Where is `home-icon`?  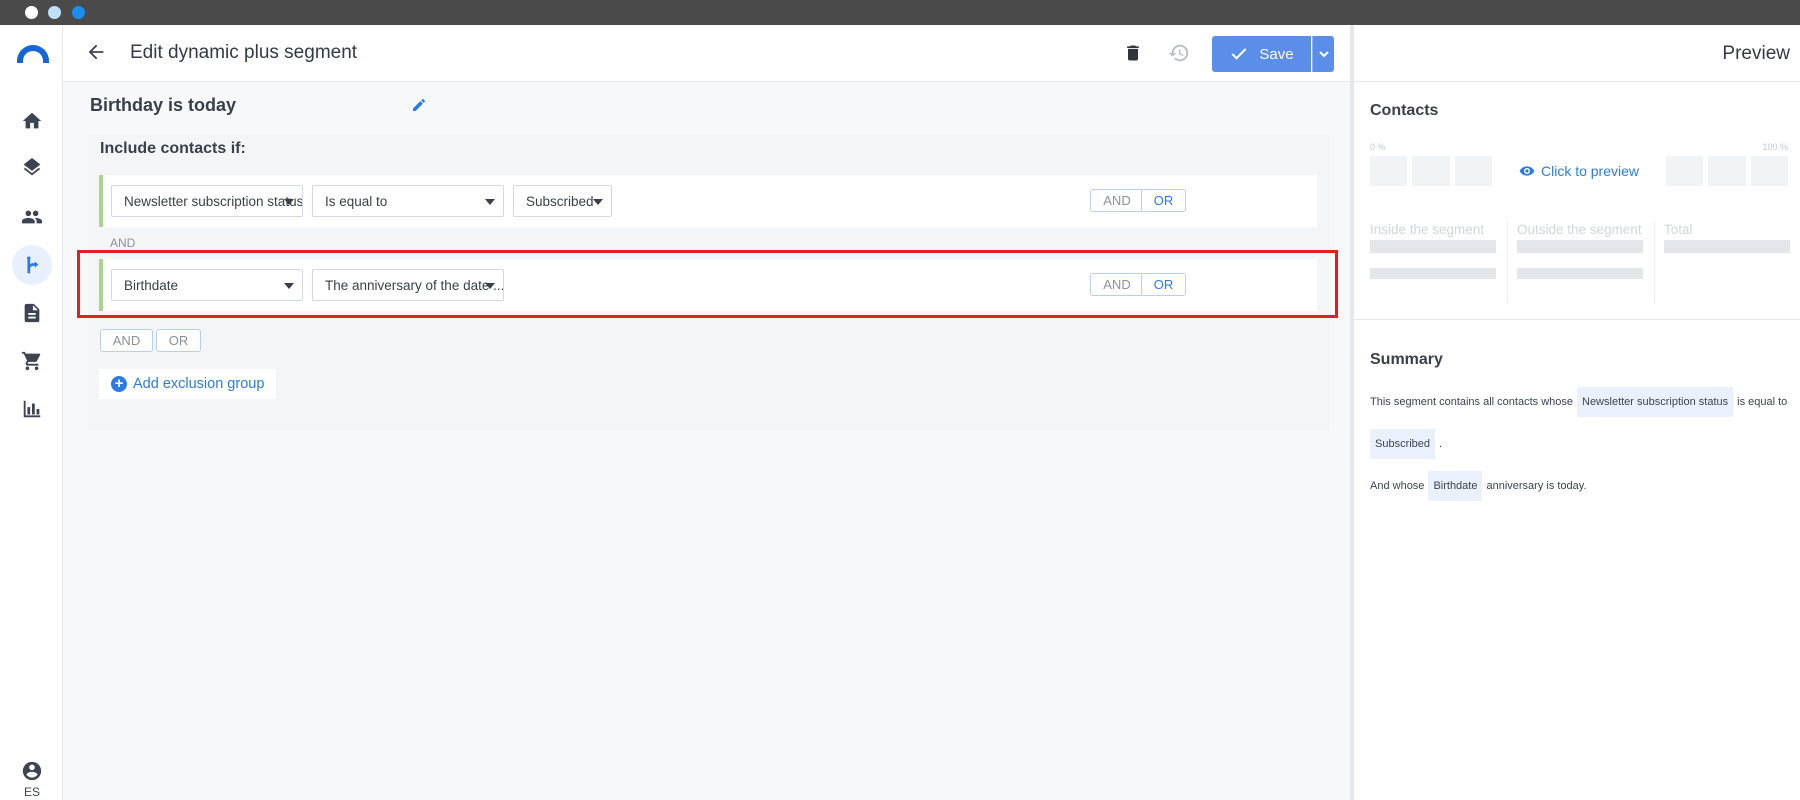 home-icon is located at coordinates (32, 120).